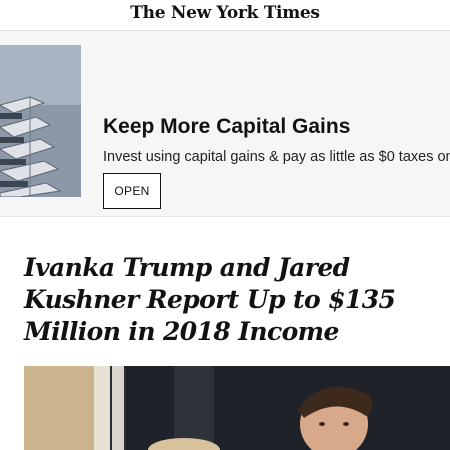 The image size is (450, 450). Describe the element at coordinates (225, 13) in the screenshot. I see `nyt-logo: The New York Times` at that location.